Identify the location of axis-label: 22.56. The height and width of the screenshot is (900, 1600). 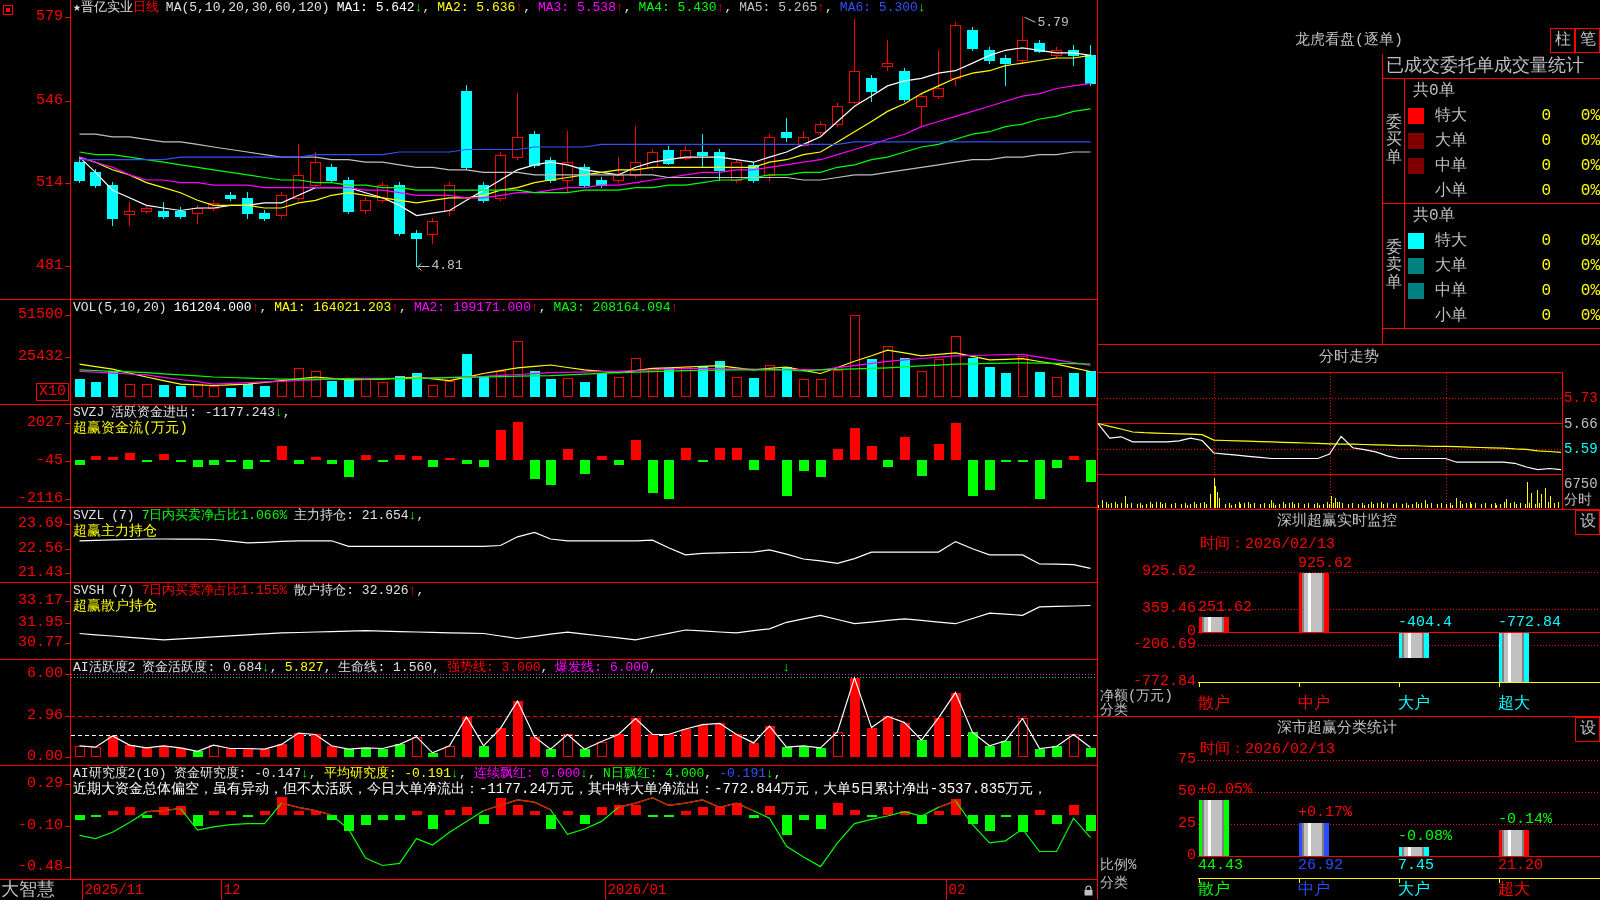
(40, 548).